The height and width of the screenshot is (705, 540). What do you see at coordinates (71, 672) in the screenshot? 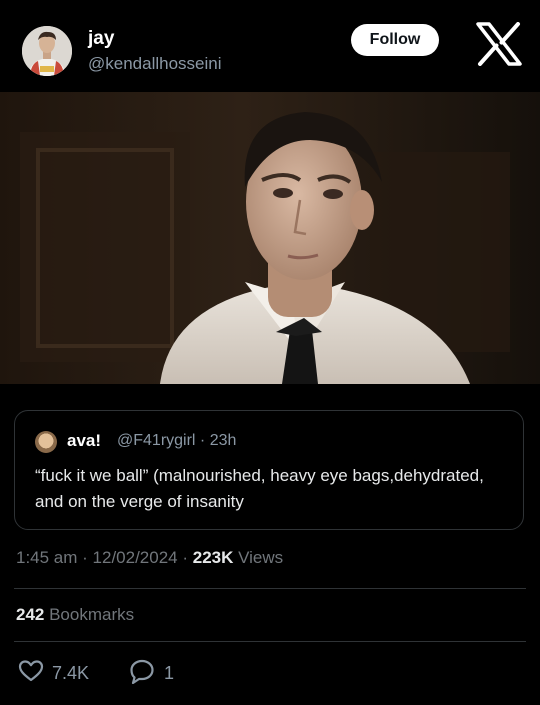
I see `like-count: 7.4K` at bounding box center [71, 672].